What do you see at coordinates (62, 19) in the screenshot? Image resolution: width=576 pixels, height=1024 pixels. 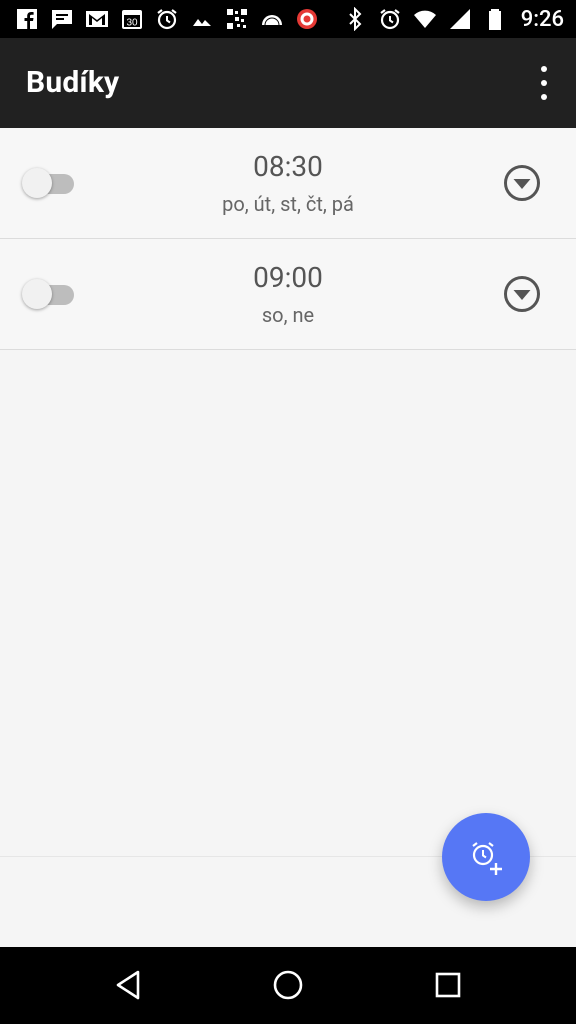 I see `message-icon` at bounding box center [62, 19].